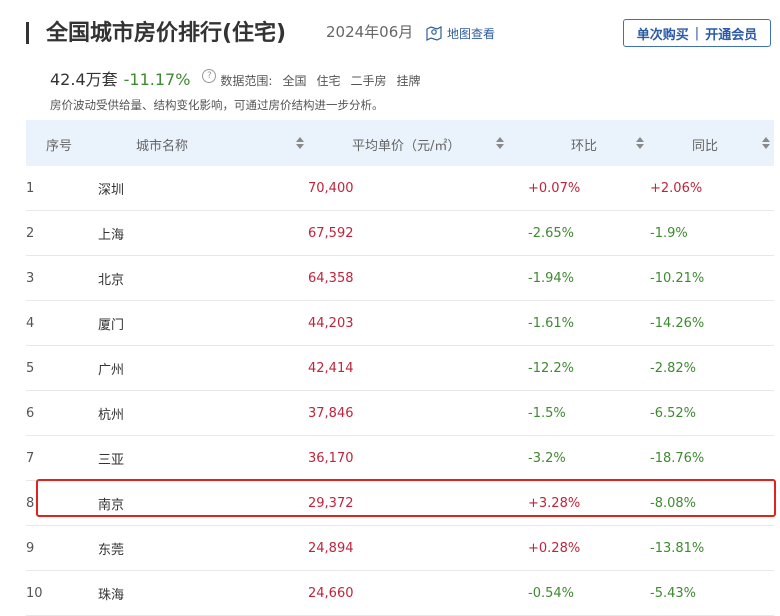 This screenshot has width=780, height=616. I want to click on buy-once-button: 单次购买, so click(663, 33).